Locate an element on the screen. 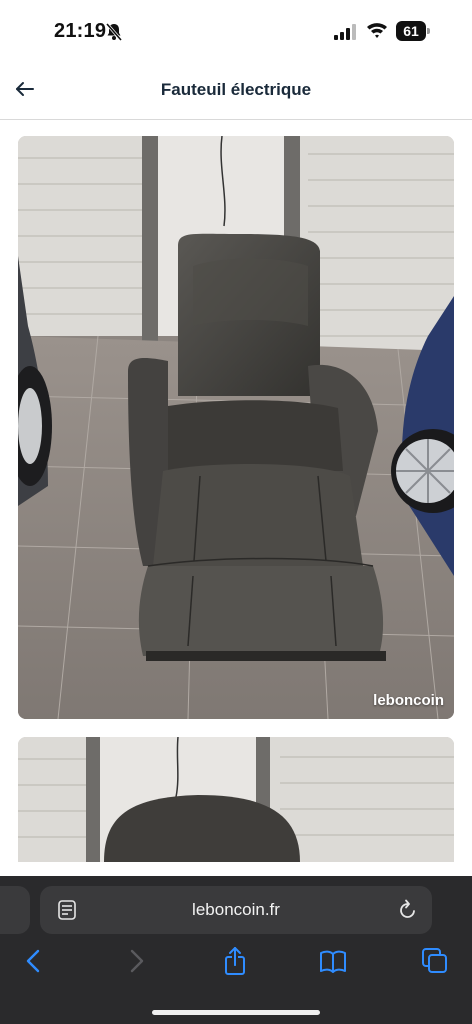  clock: 21:19 is located at coordinates (80, 31).